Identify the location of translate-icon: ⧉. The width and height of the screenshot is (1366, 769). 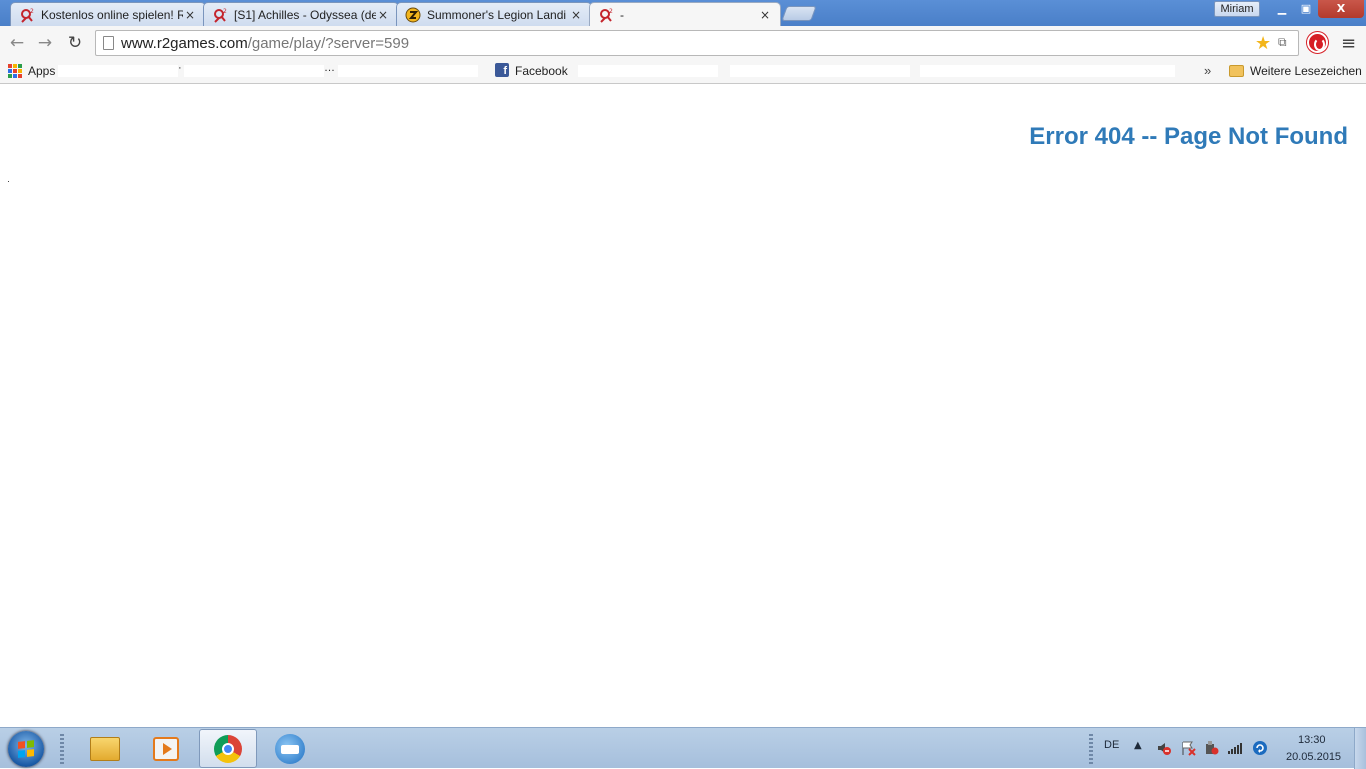
(1282, 42).